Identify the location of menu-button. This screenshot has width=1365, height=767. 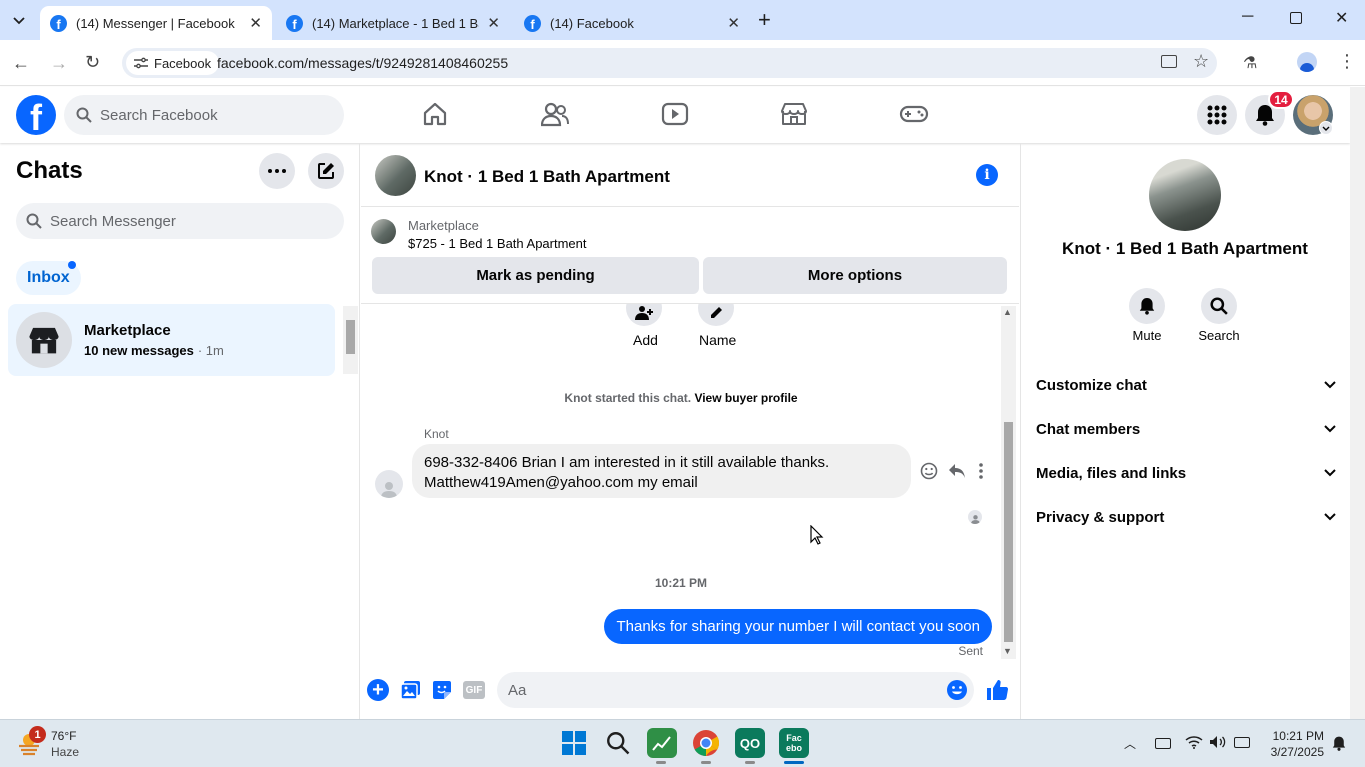
(1217, 115).